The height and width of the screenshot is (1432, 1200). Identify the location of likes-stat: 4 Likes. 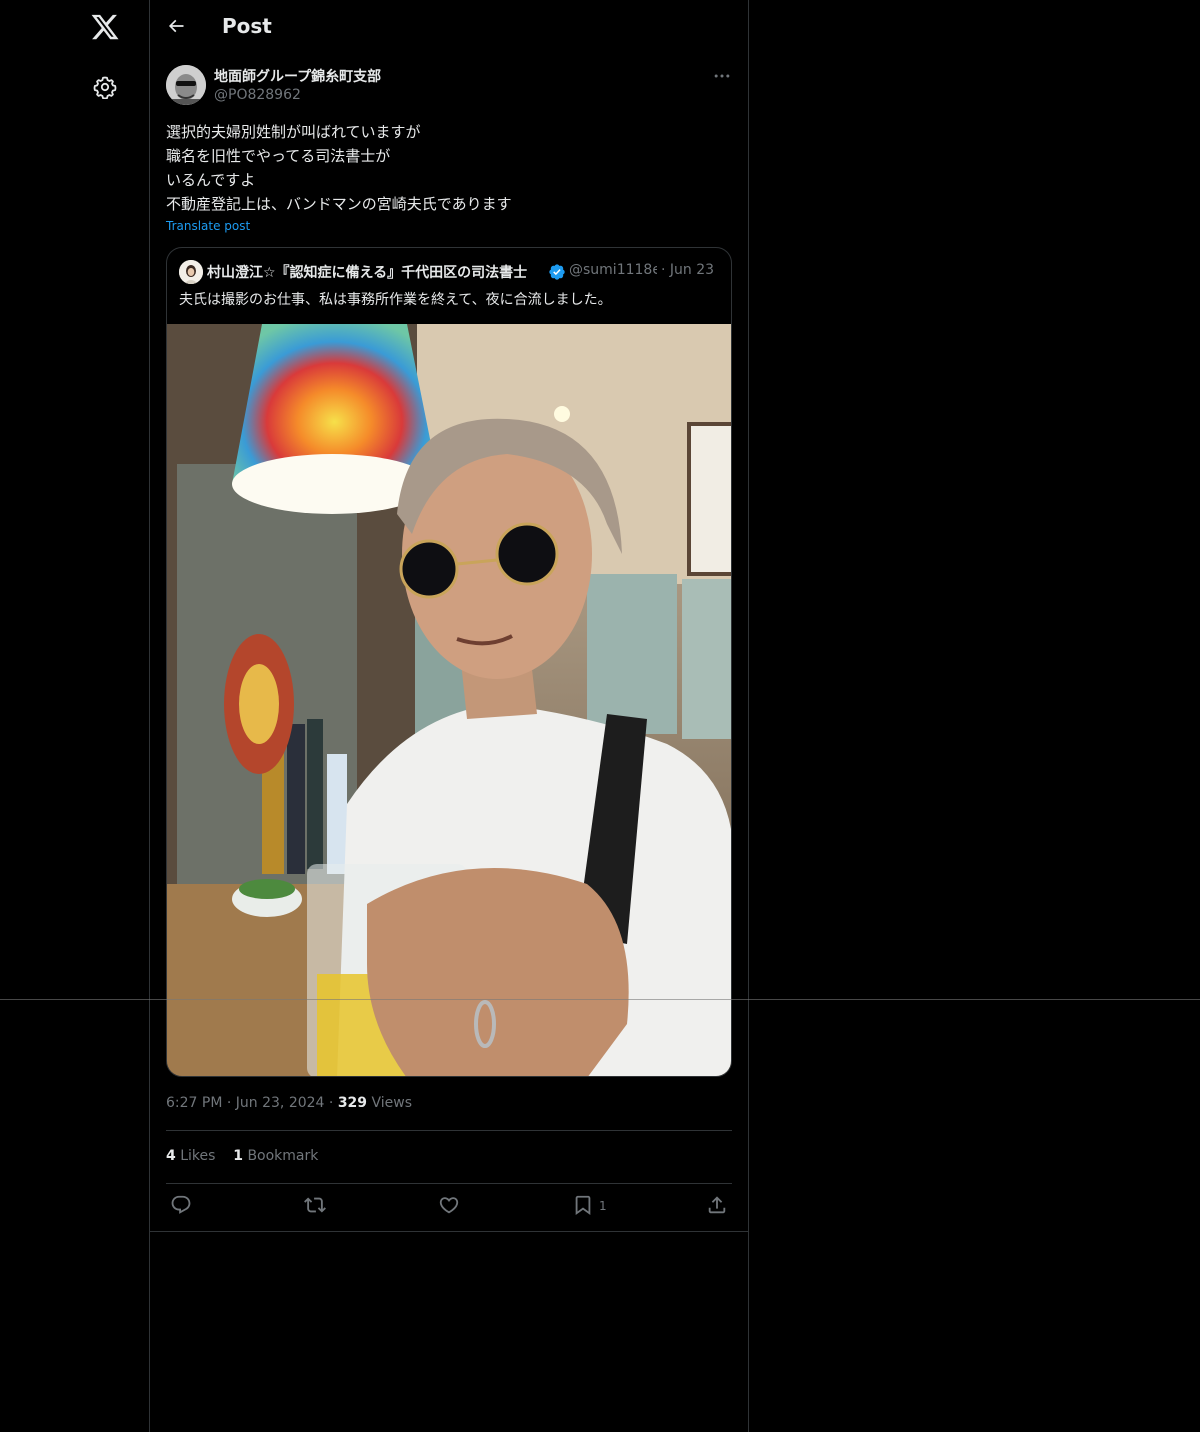
(190, 1156).